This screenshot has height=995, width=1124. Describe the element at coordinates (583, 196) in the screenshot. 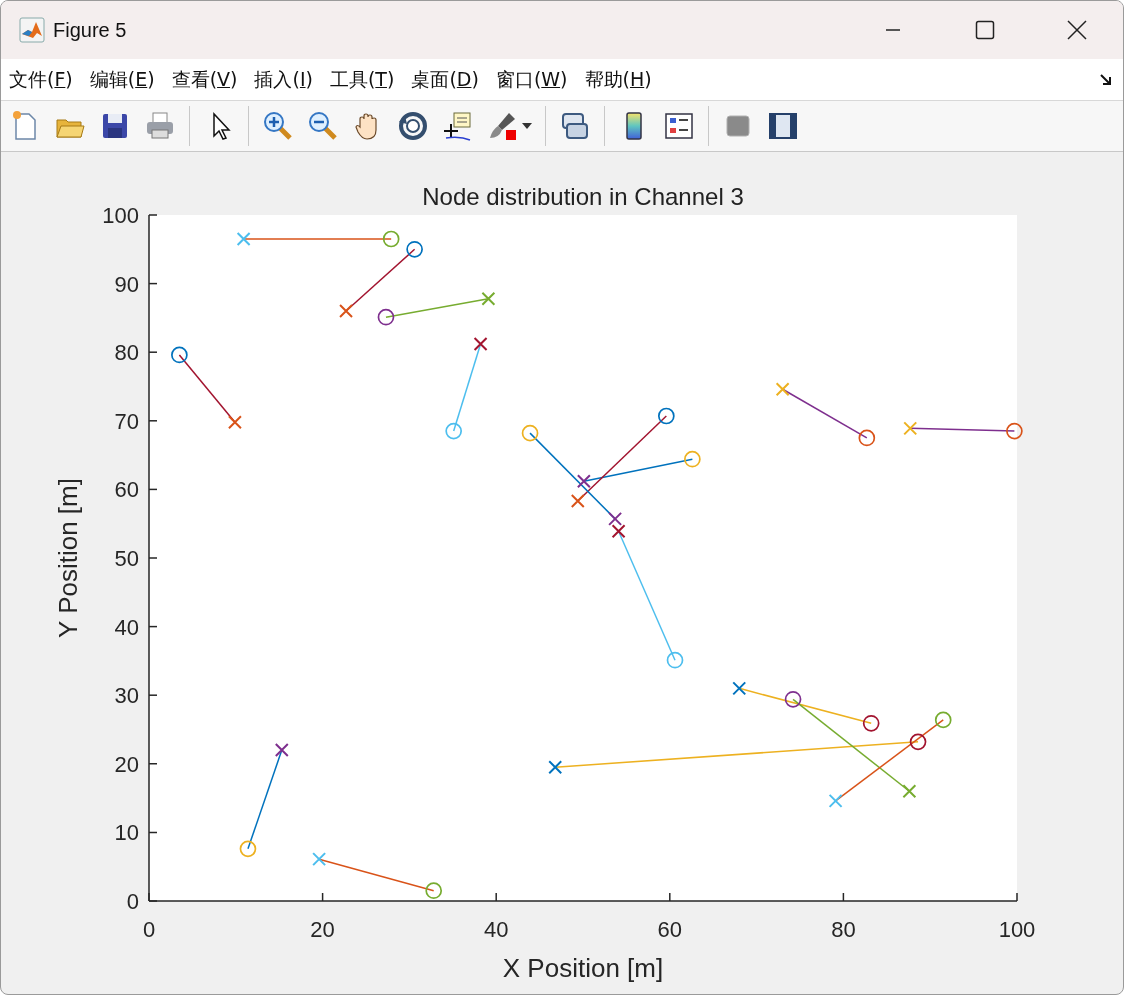

I see `chart-title: Node distribution in Channel 3` at that location.